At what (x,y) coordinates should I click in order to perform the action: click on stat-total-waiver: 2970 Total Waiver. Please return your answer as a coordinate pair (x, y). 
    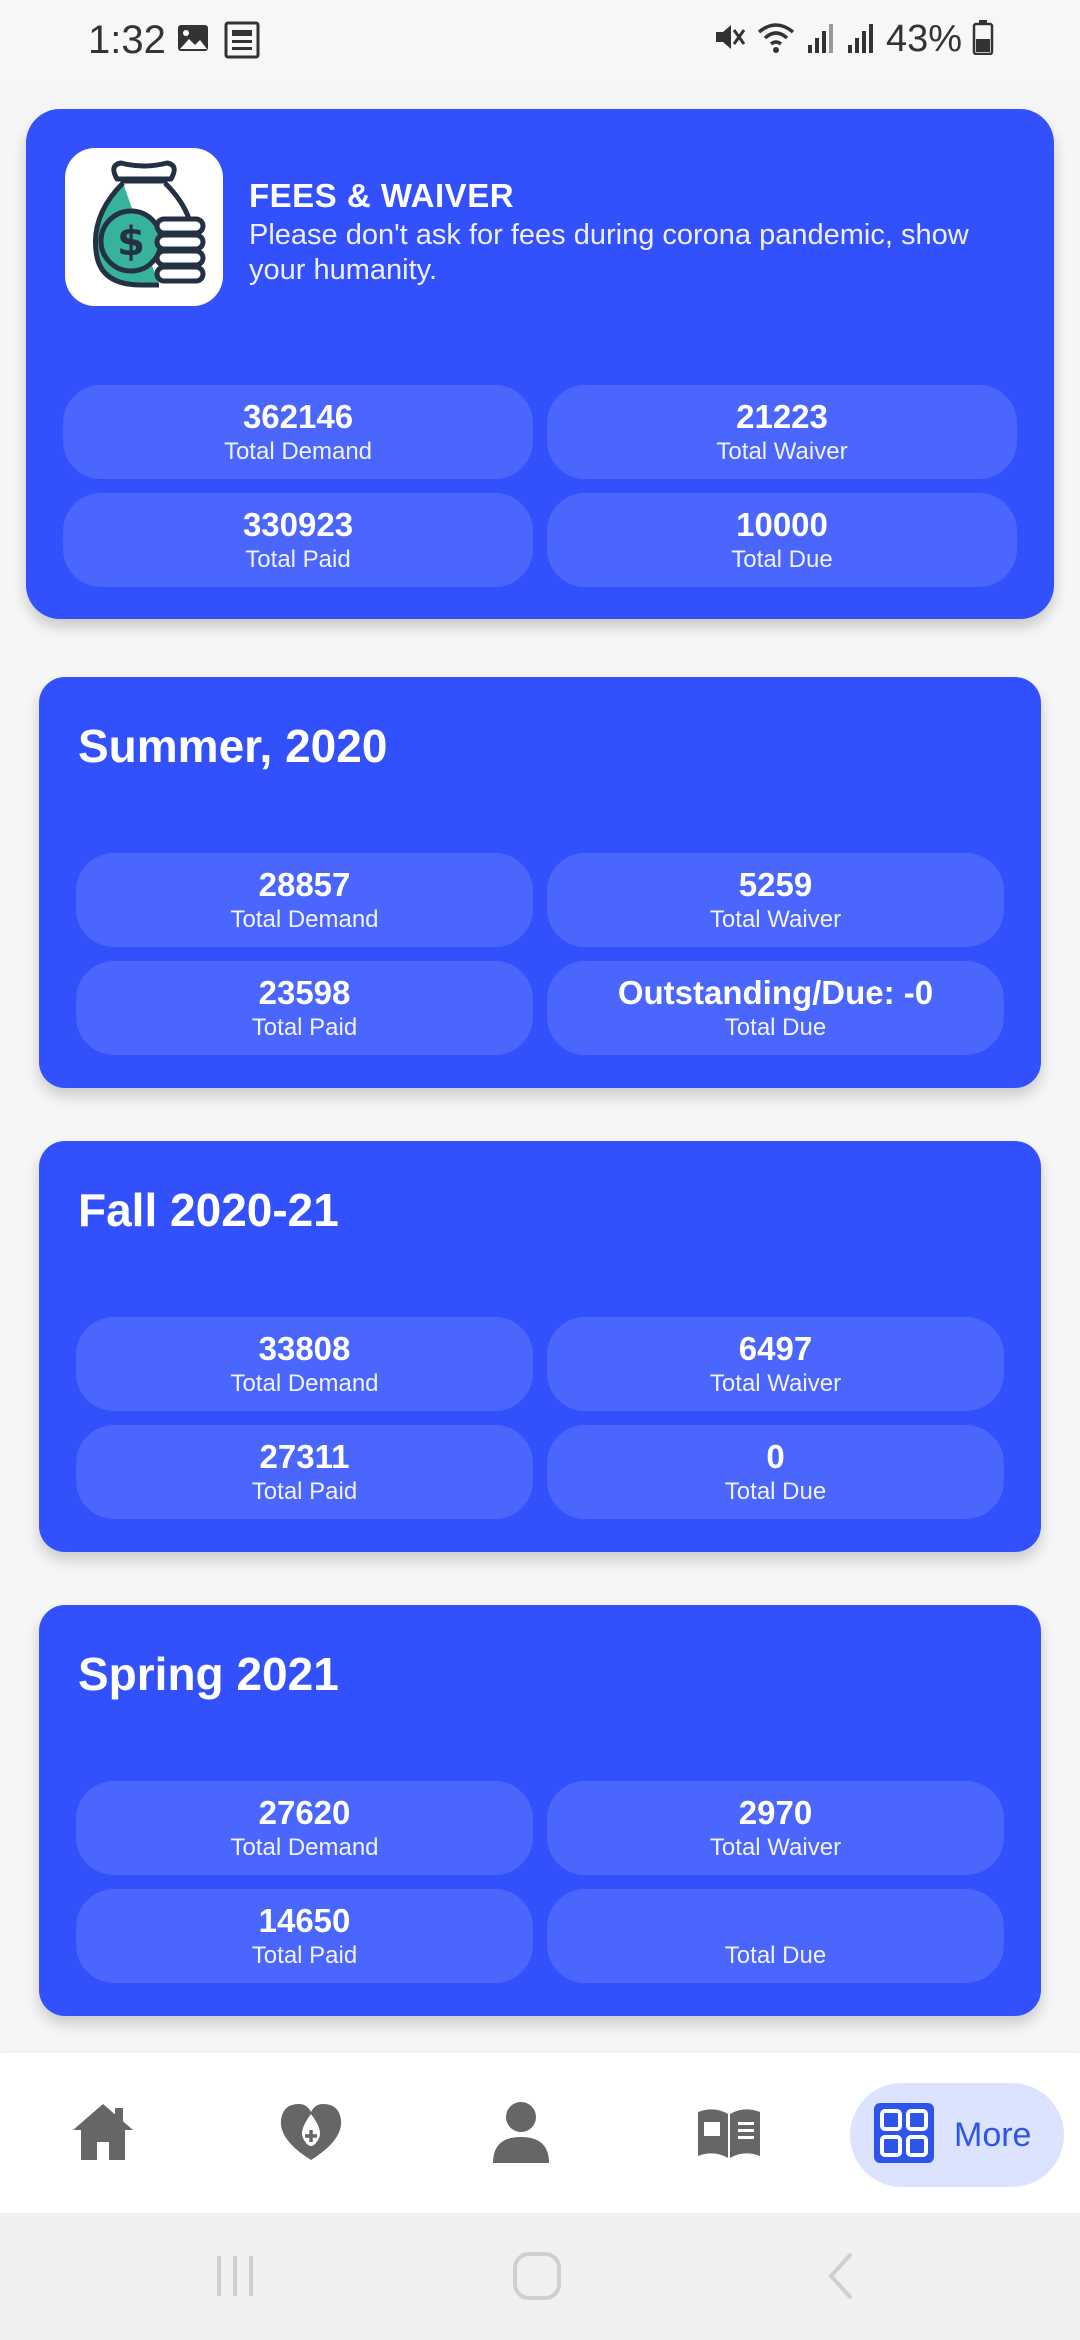
    Looking at the image, I should click on (775, 1828).